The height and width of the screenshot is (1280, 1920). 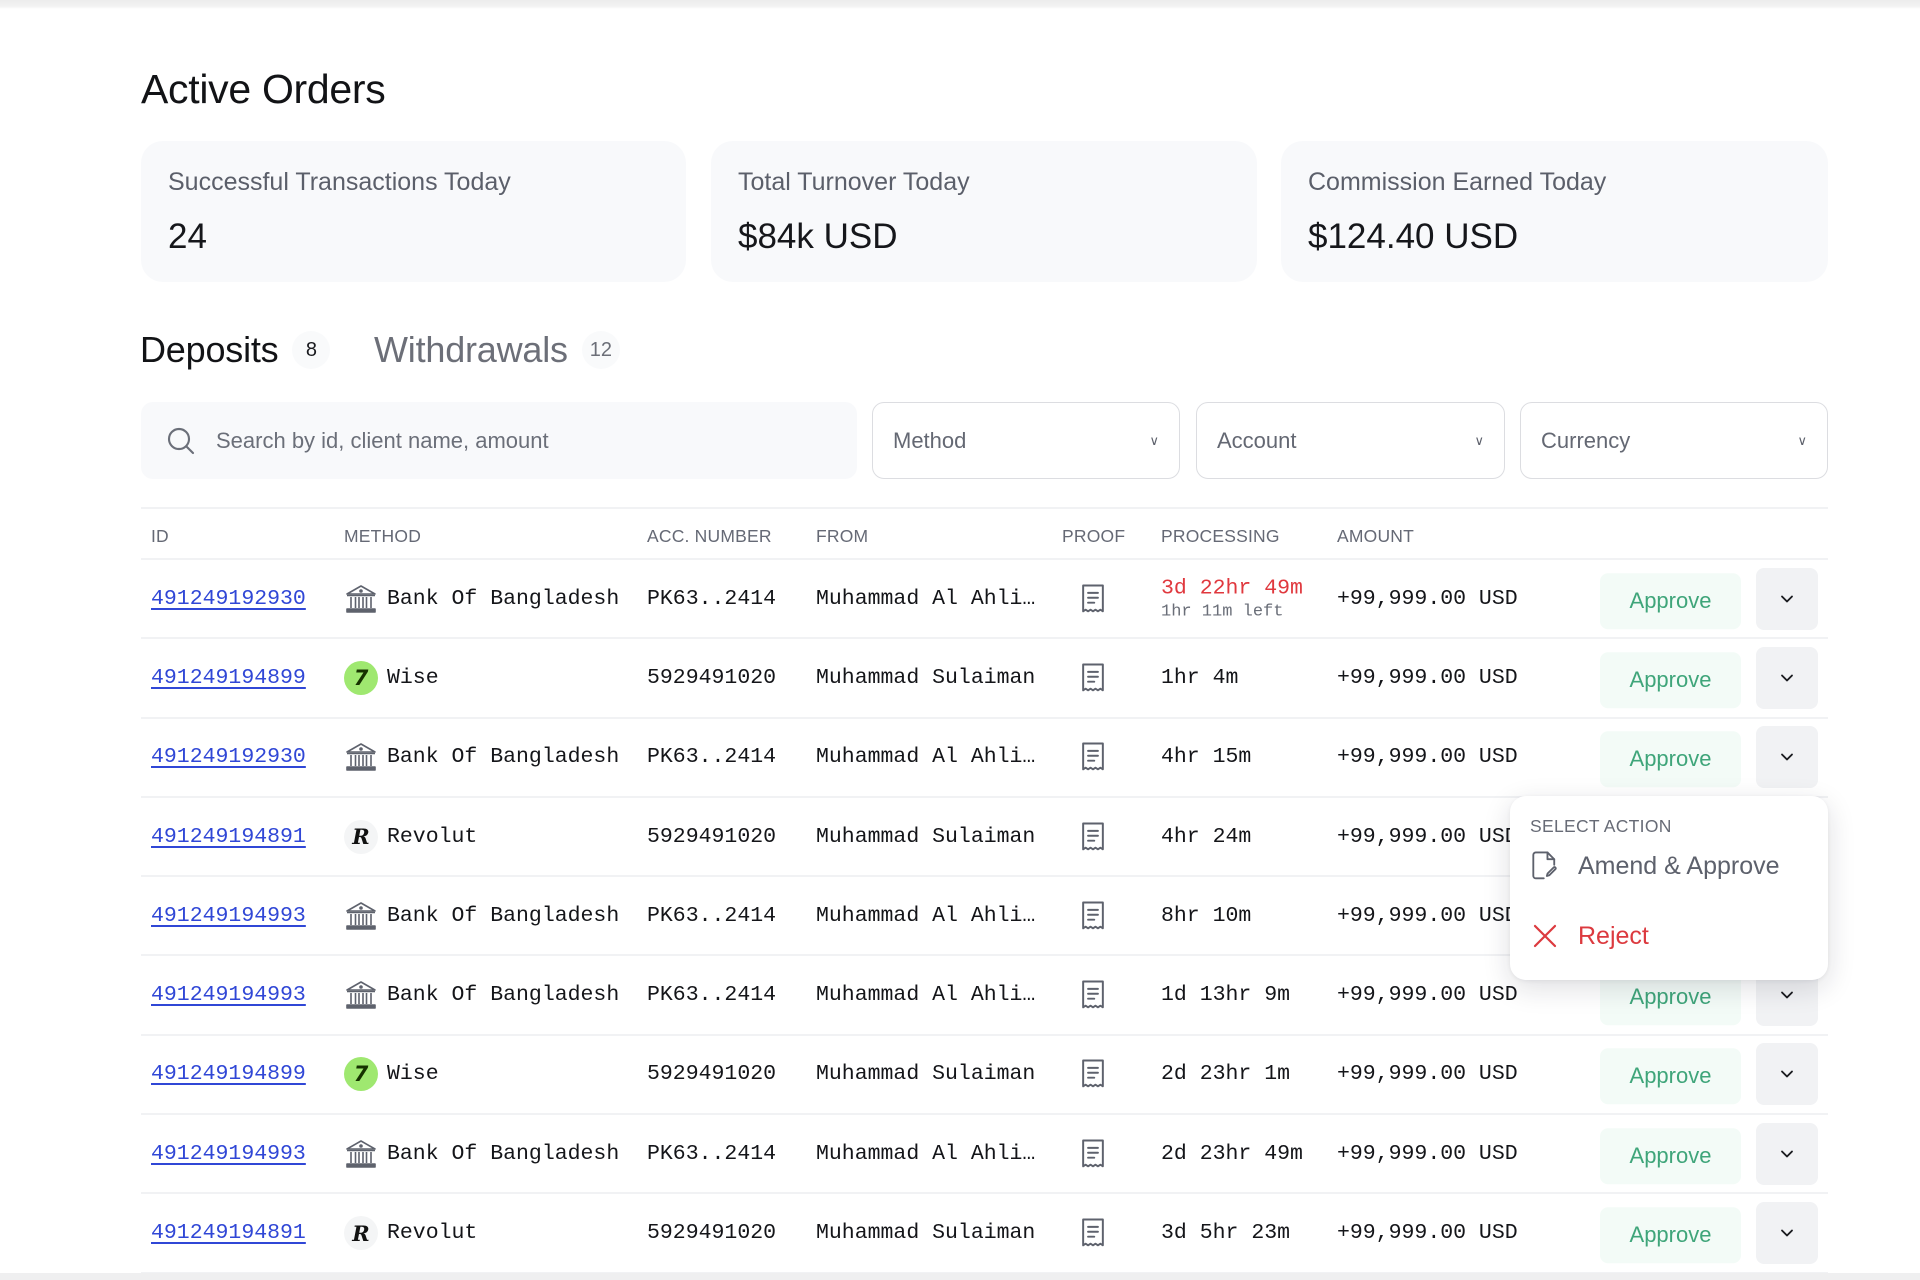 I want to click on stat-label: Commission Earned Today, so click(x=1457, y=182).